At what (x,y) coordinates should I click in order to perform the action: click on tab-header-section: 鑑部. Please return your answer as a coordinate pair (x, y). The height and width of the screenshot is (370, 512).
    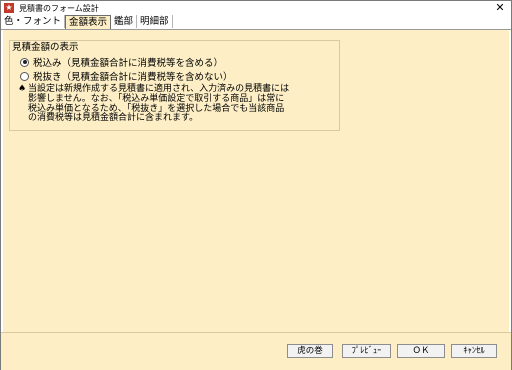
    Looking at the image, I should click on (124, 21).